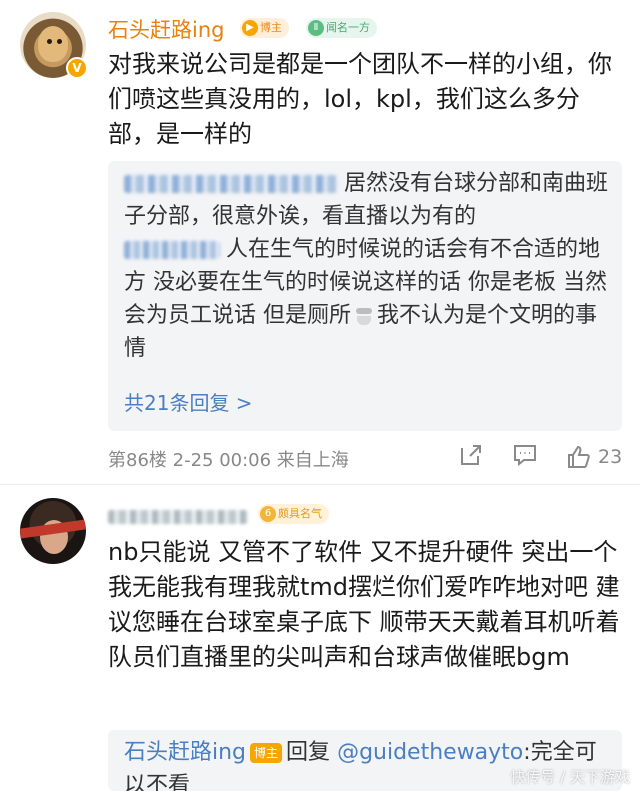 This screenshot has width=640, height=791. Describe the element at coordinates (364, 316) in the screenshot. I see `toilet-emoji-icon` at that location.